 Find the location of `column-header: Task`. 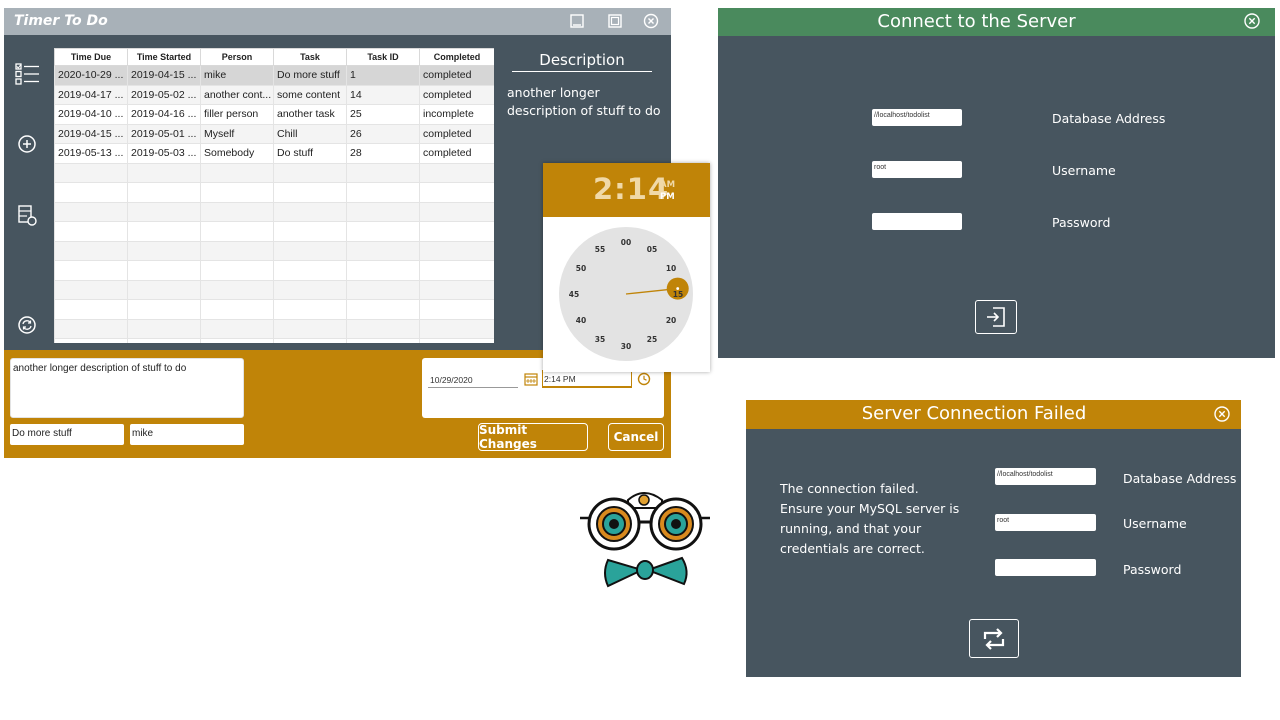

column-header: Task is located at coordinates (310, 57).